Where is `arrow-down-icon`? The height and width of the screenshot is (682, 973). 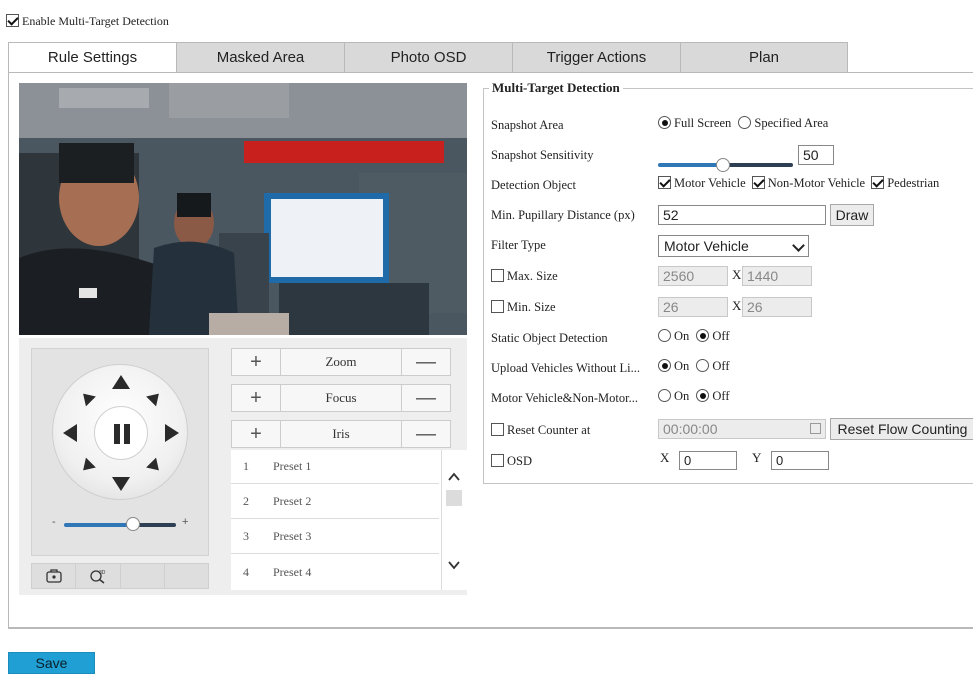 arrow-down-icon is located at coordinates (121, 484).